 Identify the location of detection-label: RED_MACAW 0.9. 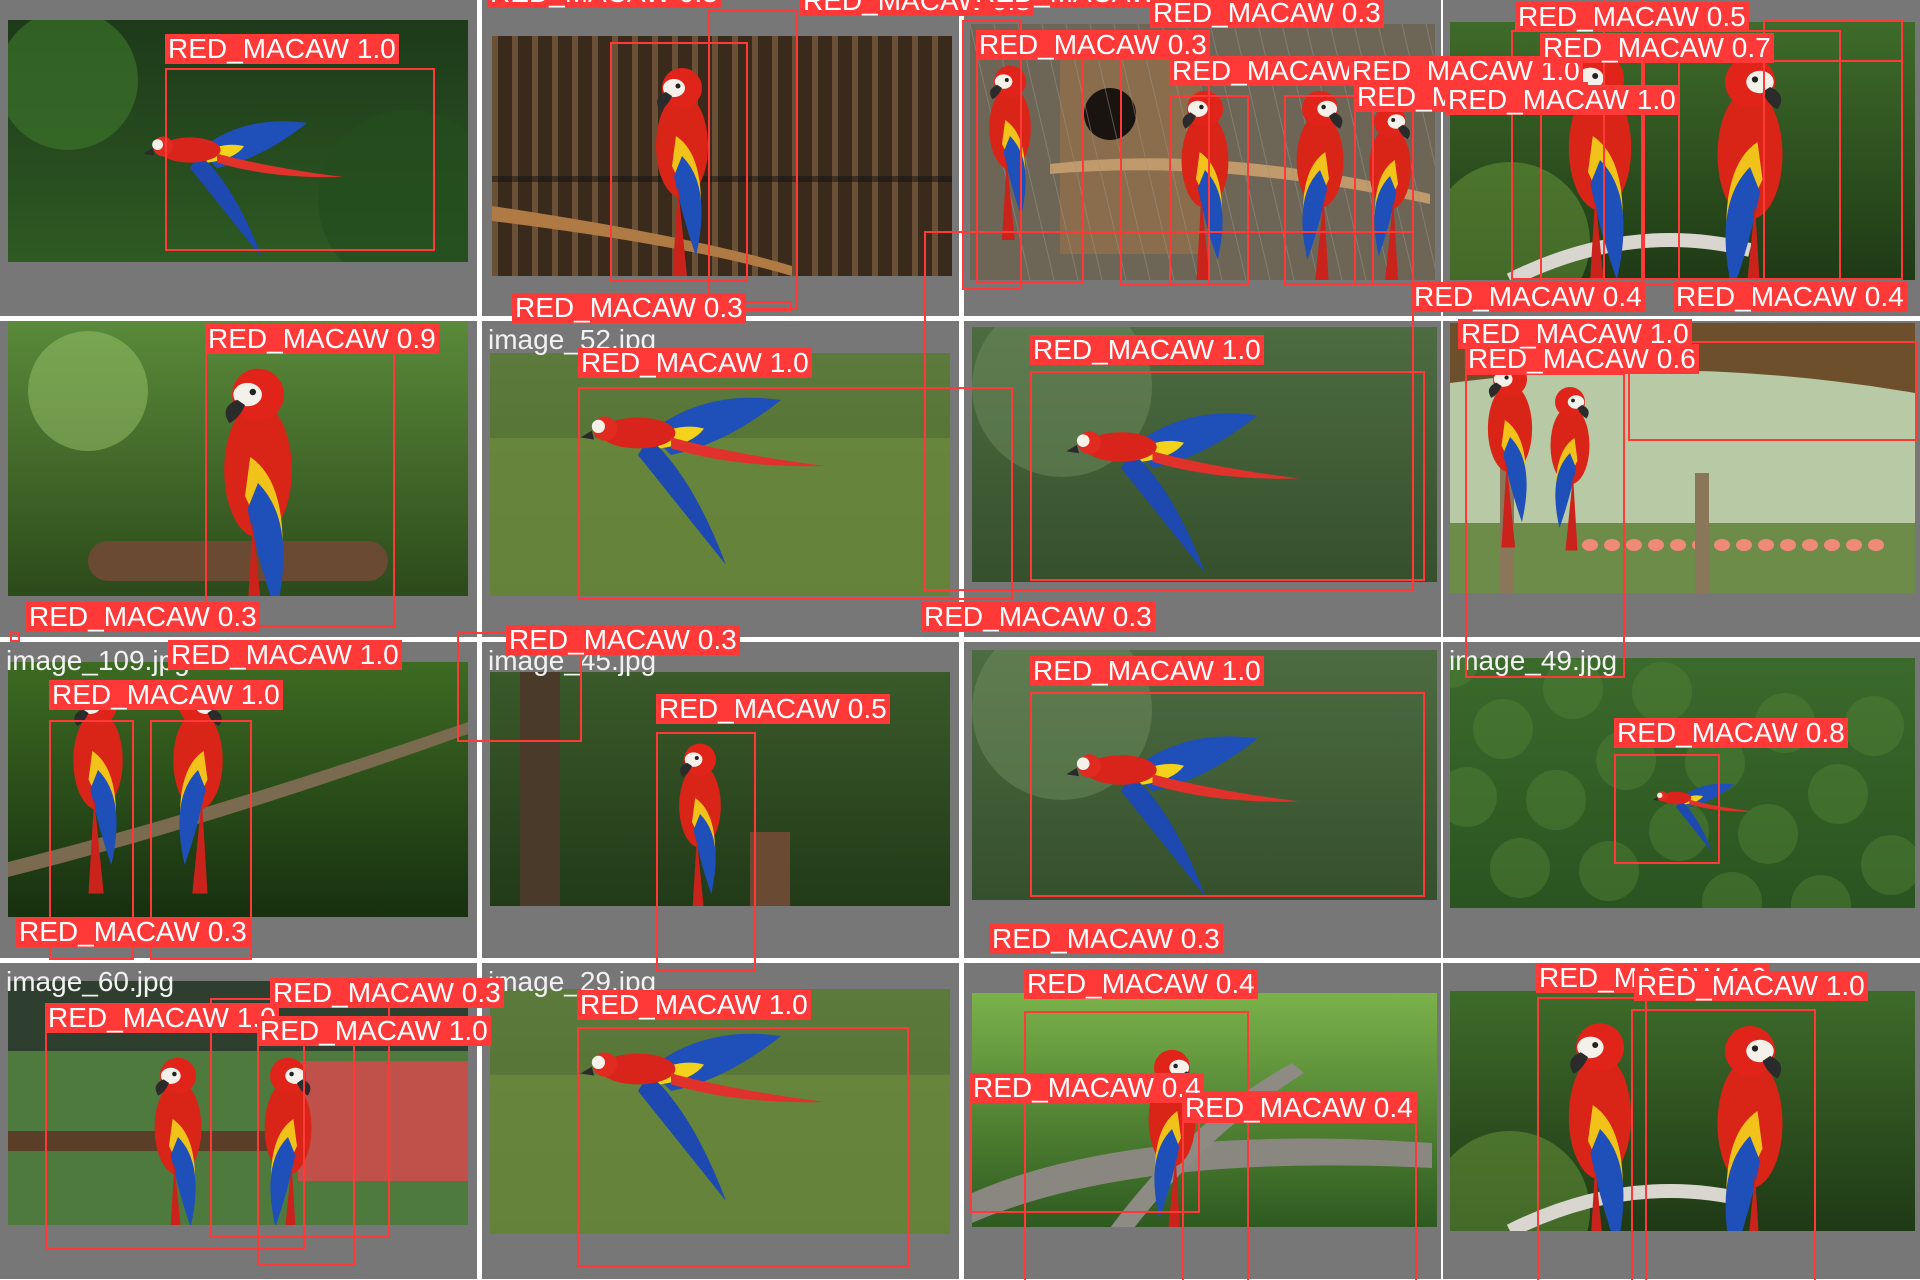
(322, 339).